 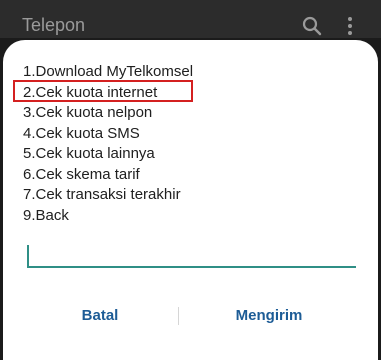 What do you see at coordinates (46, 215) in the screenshot?
I see `menu-item-back: 9.Back` at bounding box center [46, 215].